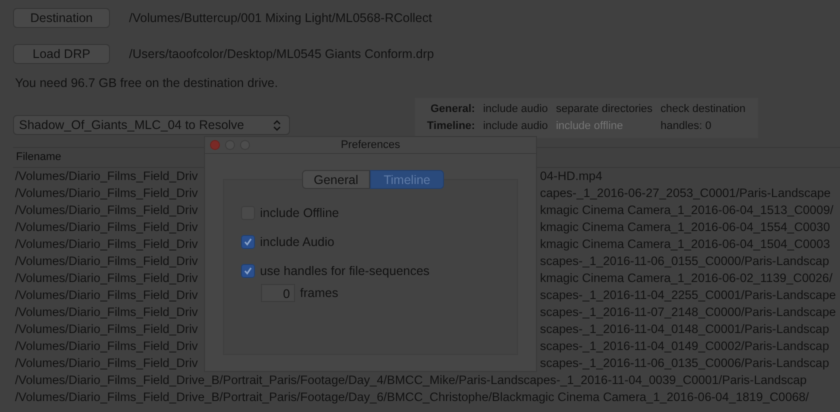 The height and width of the screenshot is (412, 840). What do you see at coordinates (277, 125) in the screenshot?
I see `stepper-chevron-icon` at bounding box center [277, 125].